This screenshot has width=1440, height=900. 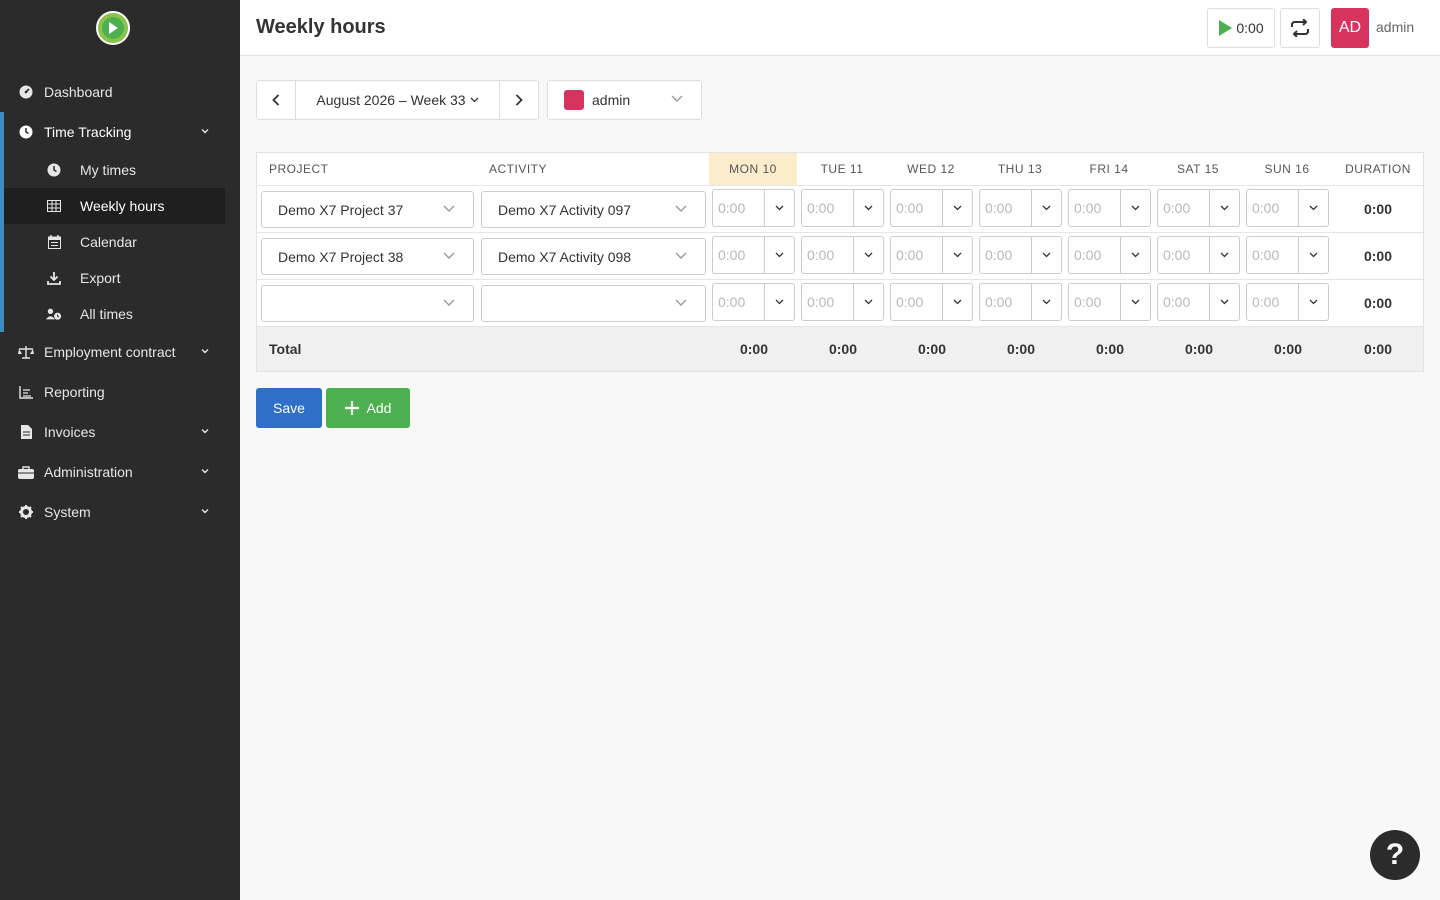 What do you see at coordinates (391, 100) in the screenshot?
I see `week-label: August 2026 – Week 33` at bounding box center [391, 100].